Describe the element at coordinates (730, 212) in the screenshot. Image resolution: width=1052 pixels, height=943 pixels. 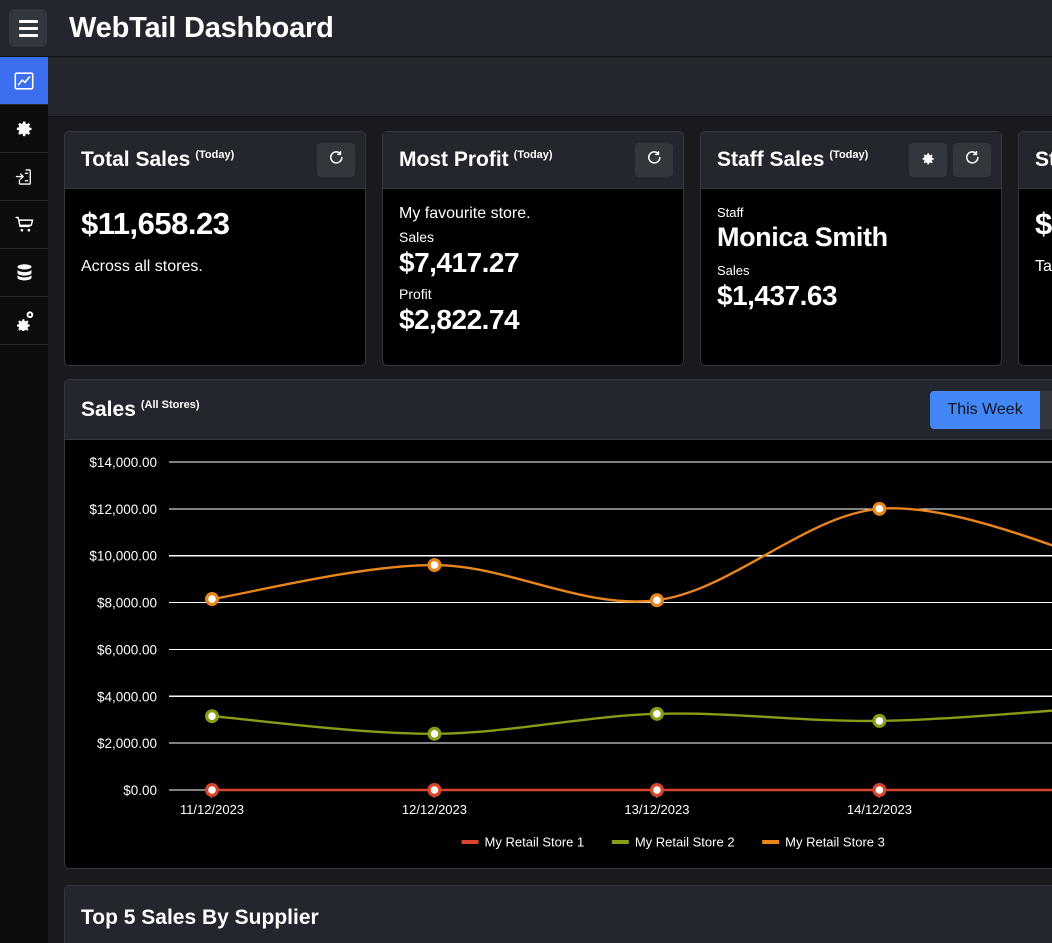
I see `staff-label: Staff` at that location.